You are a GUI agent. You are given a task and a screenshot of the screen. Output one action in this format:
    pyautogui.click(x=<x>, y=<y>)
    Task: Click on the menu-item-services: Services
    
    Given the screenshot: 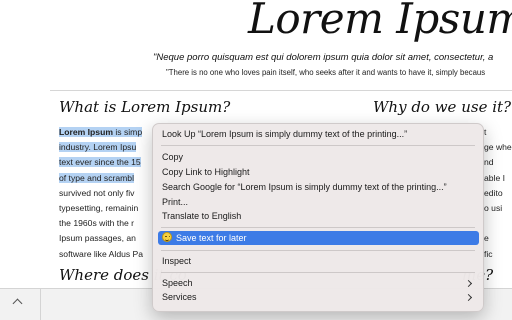 What is the action you would take?
    pyautogui.click(x=179, y=297)
    